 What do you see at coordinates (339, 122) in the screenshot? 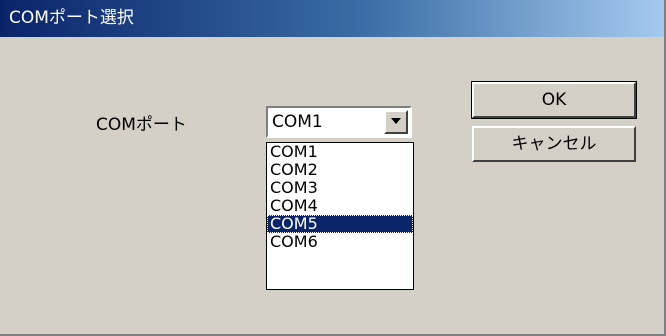
I see `com-port-select: COM1` at bounding box center [339, 122].